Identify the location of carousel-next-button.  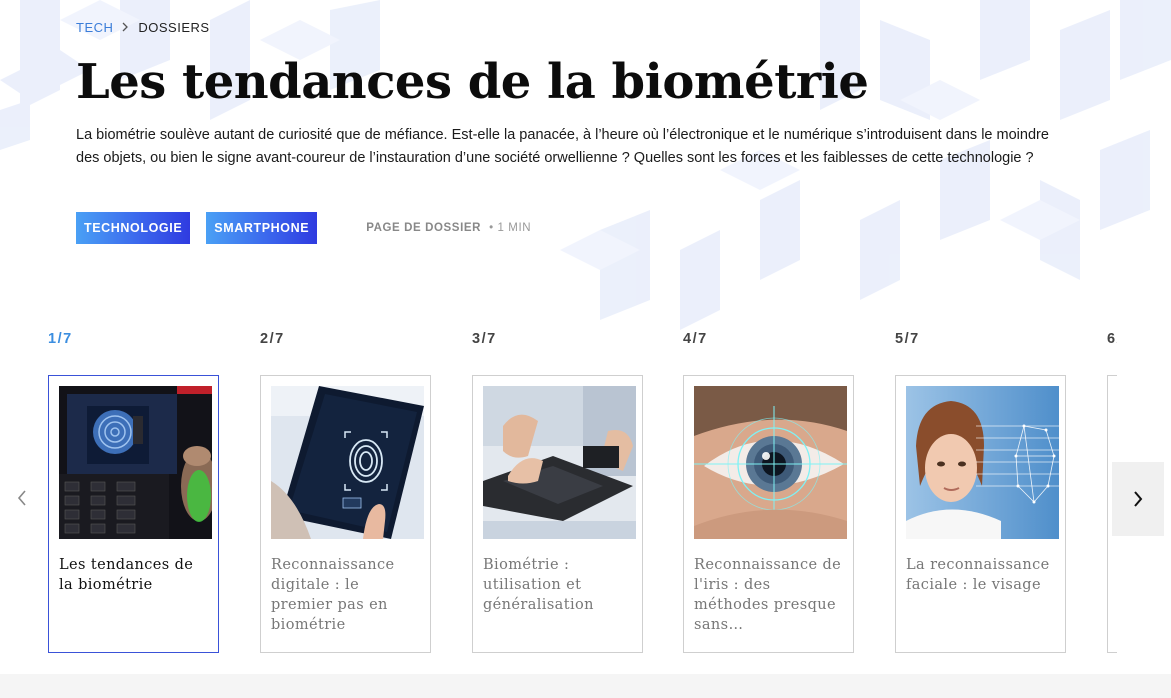
(1138, 499).